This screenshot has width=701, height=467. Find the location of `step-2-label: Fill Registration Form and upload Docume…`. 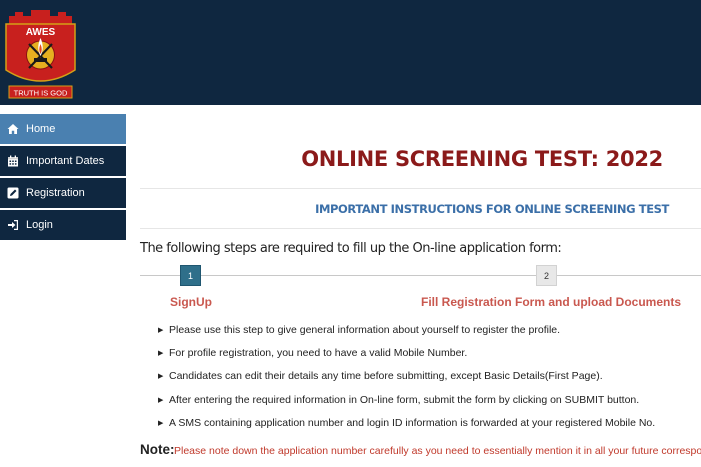

step-2-label: Fill Registration Form and upload Docume… is located at coordinates (551, 302).